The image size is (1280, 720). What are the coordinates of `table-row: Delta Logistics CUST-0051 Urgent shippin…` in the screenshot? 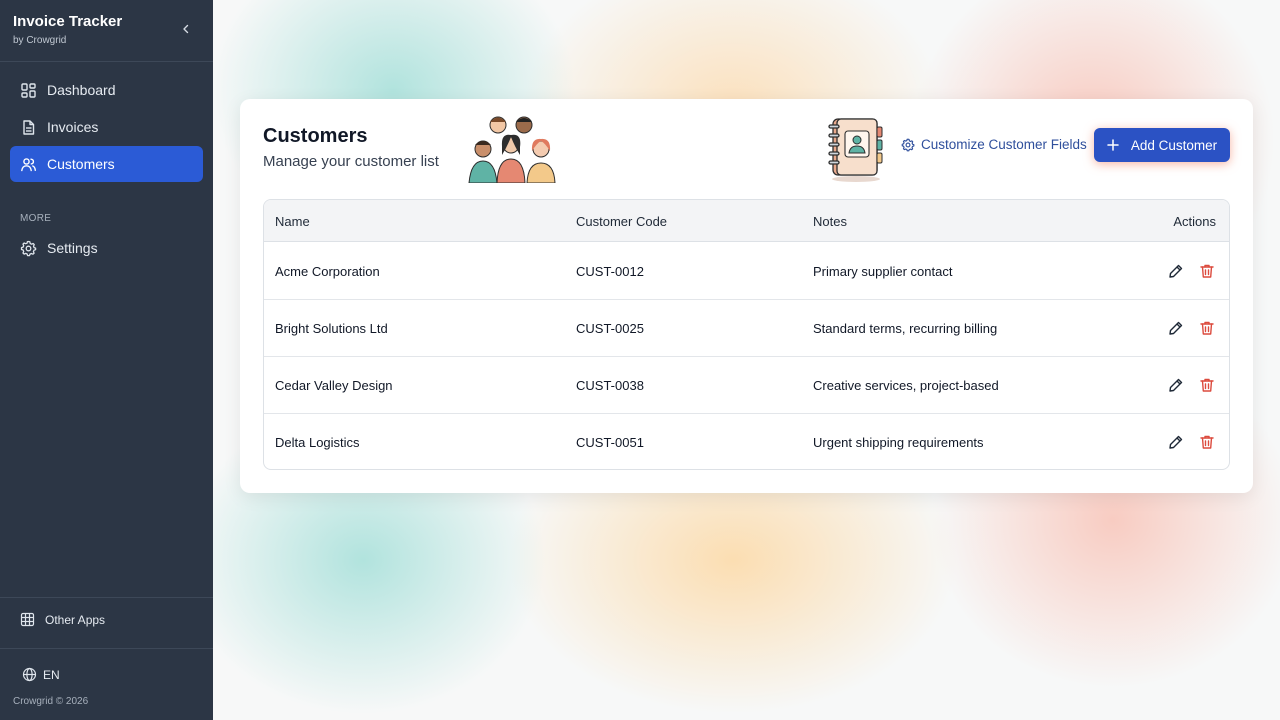 It's located at (746, 441).